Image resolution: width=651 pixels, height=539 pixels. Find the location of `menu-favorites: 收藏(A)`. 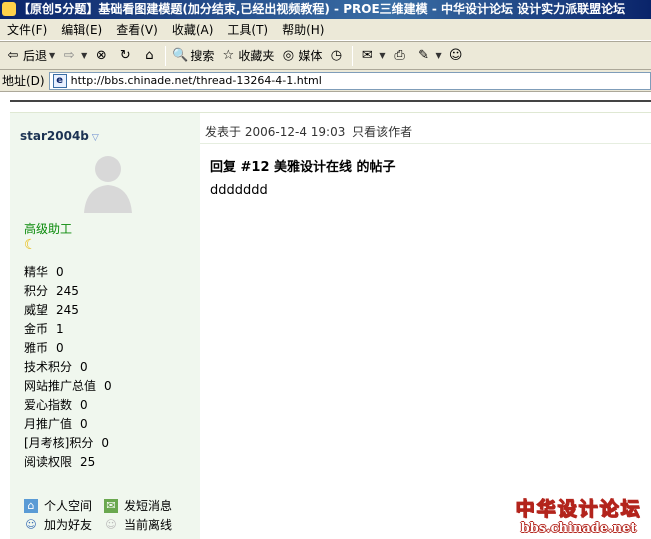

menu-favorites: 收藏(A) is located at coordinates (193, 30).